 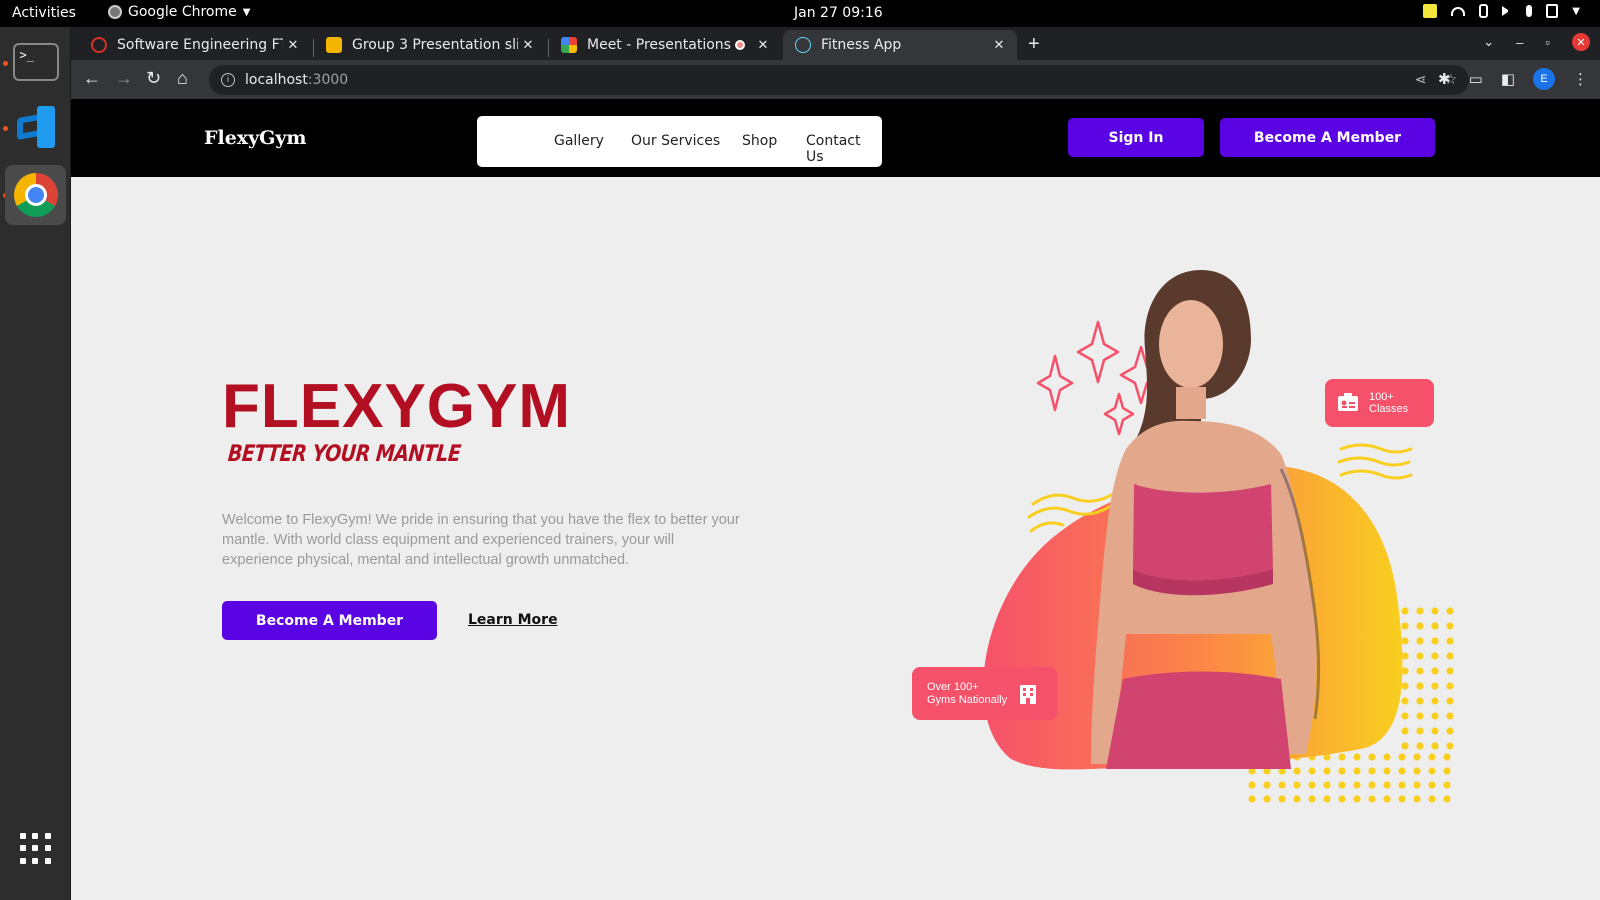 What do you see at coordinates (1099, 378) in the screenshot?
I see `sparkle-stars-icon` at bounding box center [1099, 378].